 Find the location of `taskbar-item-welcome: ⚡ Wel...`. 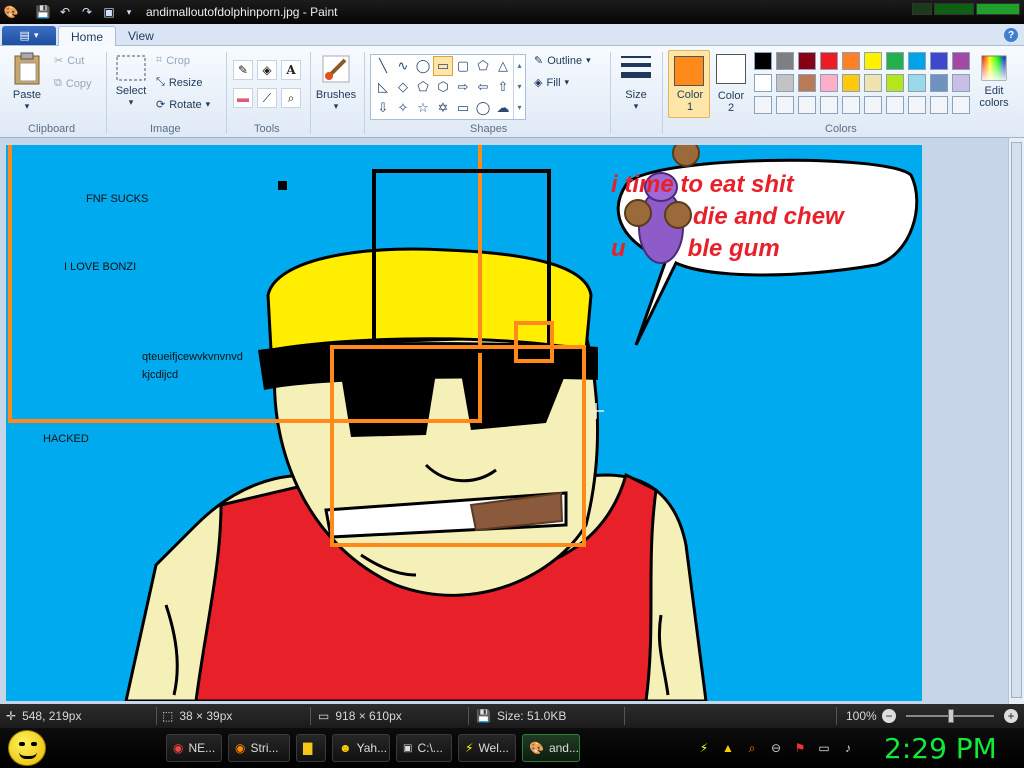

taskbar-item-welcome: ⚡ Wel... is located at coordinates (487, 748).